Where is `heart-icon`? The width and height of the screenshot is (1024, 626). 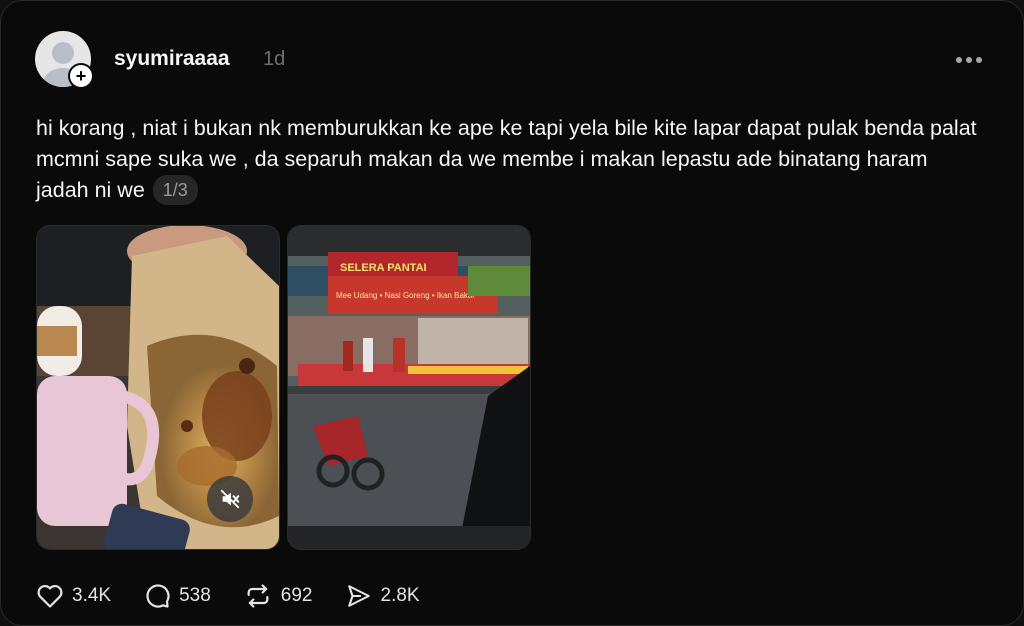
heart-icon is located at coordinates (50, 596).